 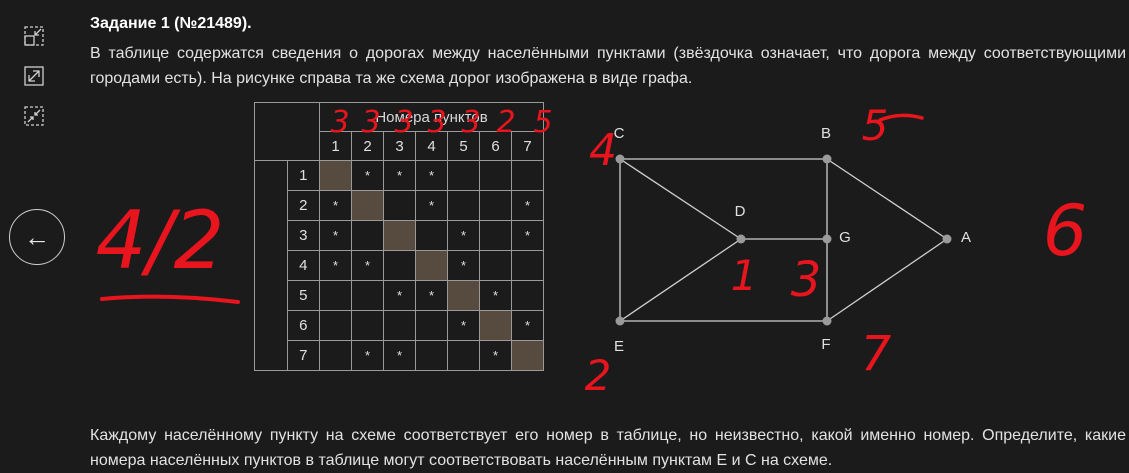 I want to click on column-header: 1, so click(x=335, y=146).